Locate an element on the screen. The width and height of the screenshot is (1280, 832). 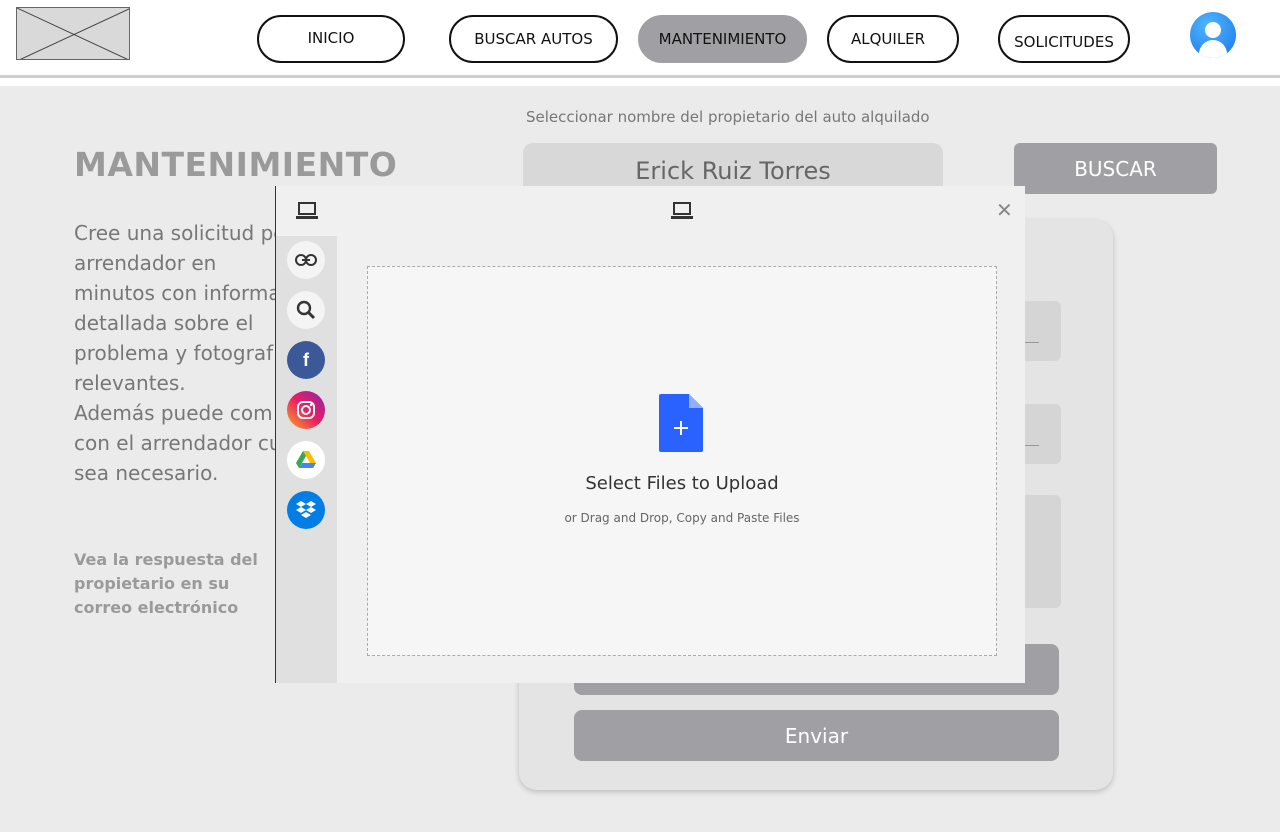
google-drive-icon is located at coordinates (306, 460).